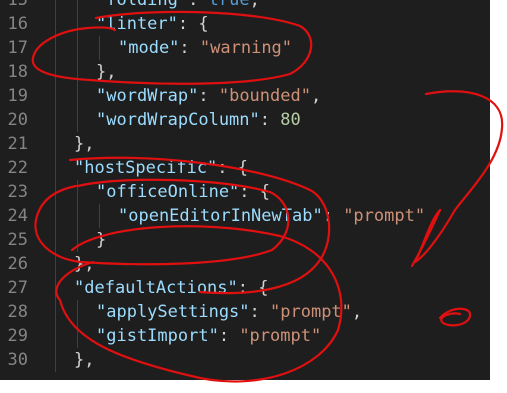 The image size is (507, 393). I want to click on annotation-circle-office-online, so click(162, 222).